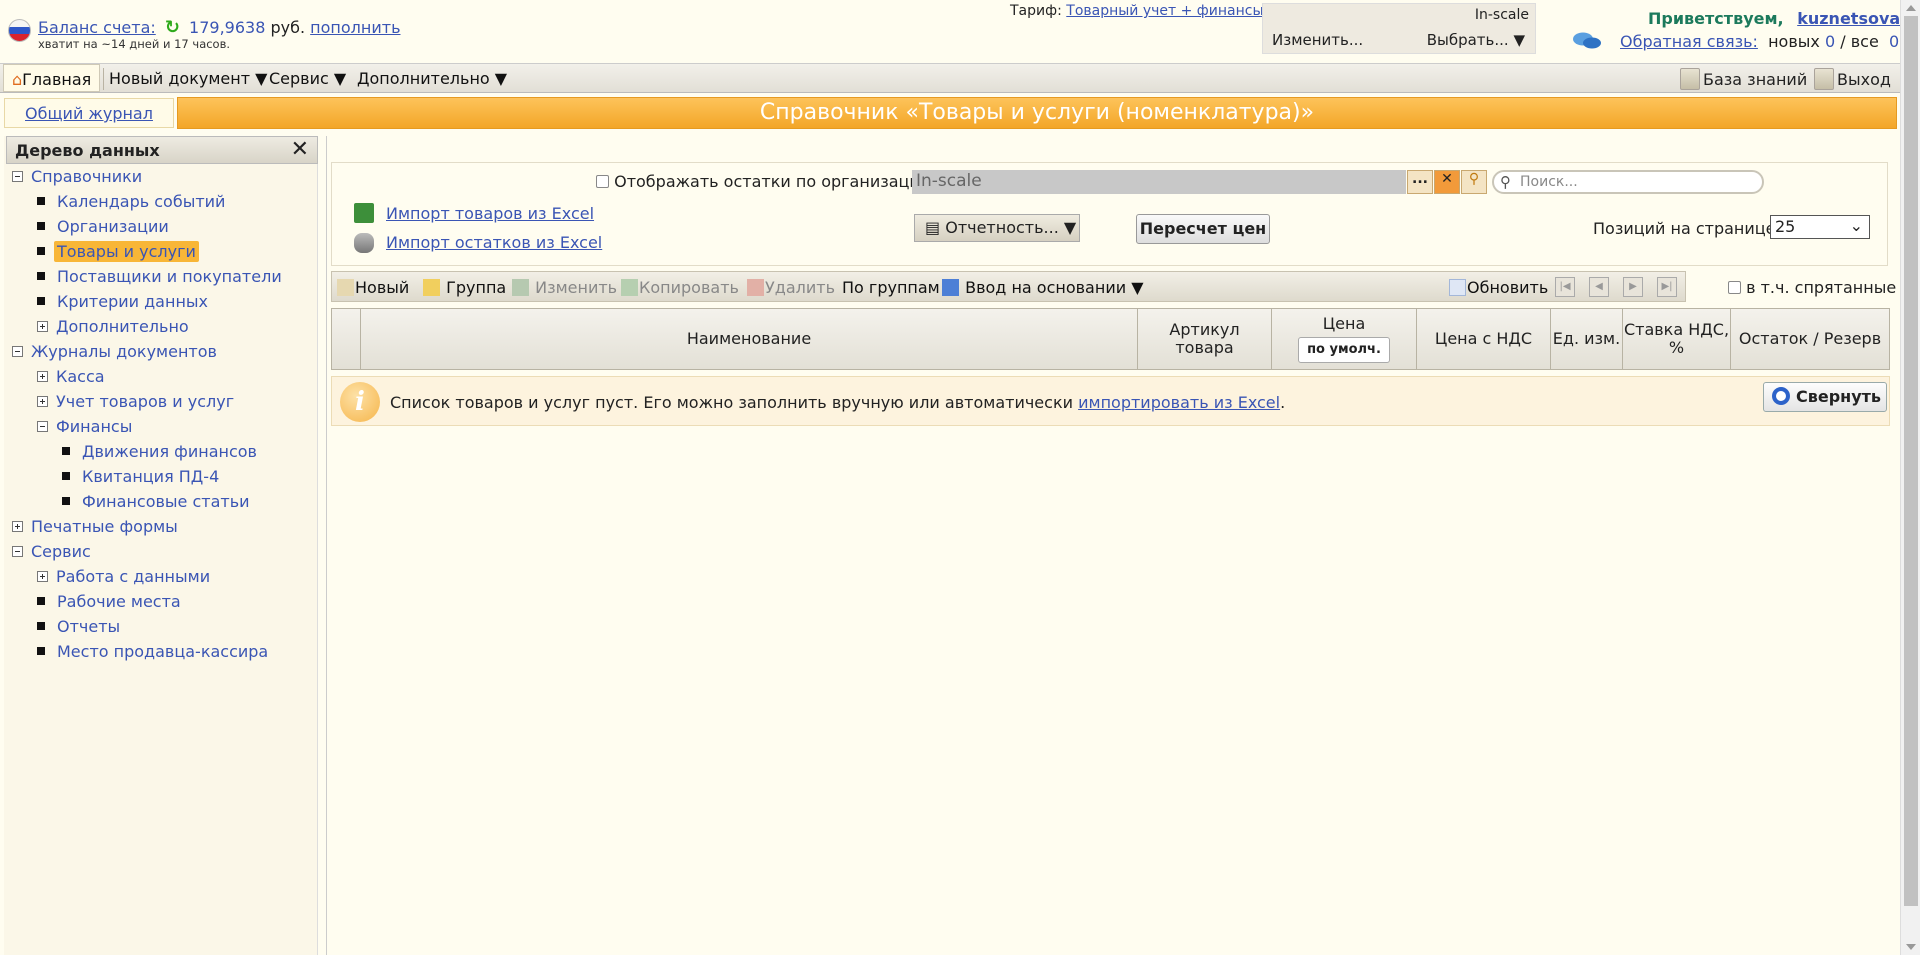  Describe the element at coordinates (1599, 287) in the screenshot. I see `prev-page-icon: ◀` at that location.